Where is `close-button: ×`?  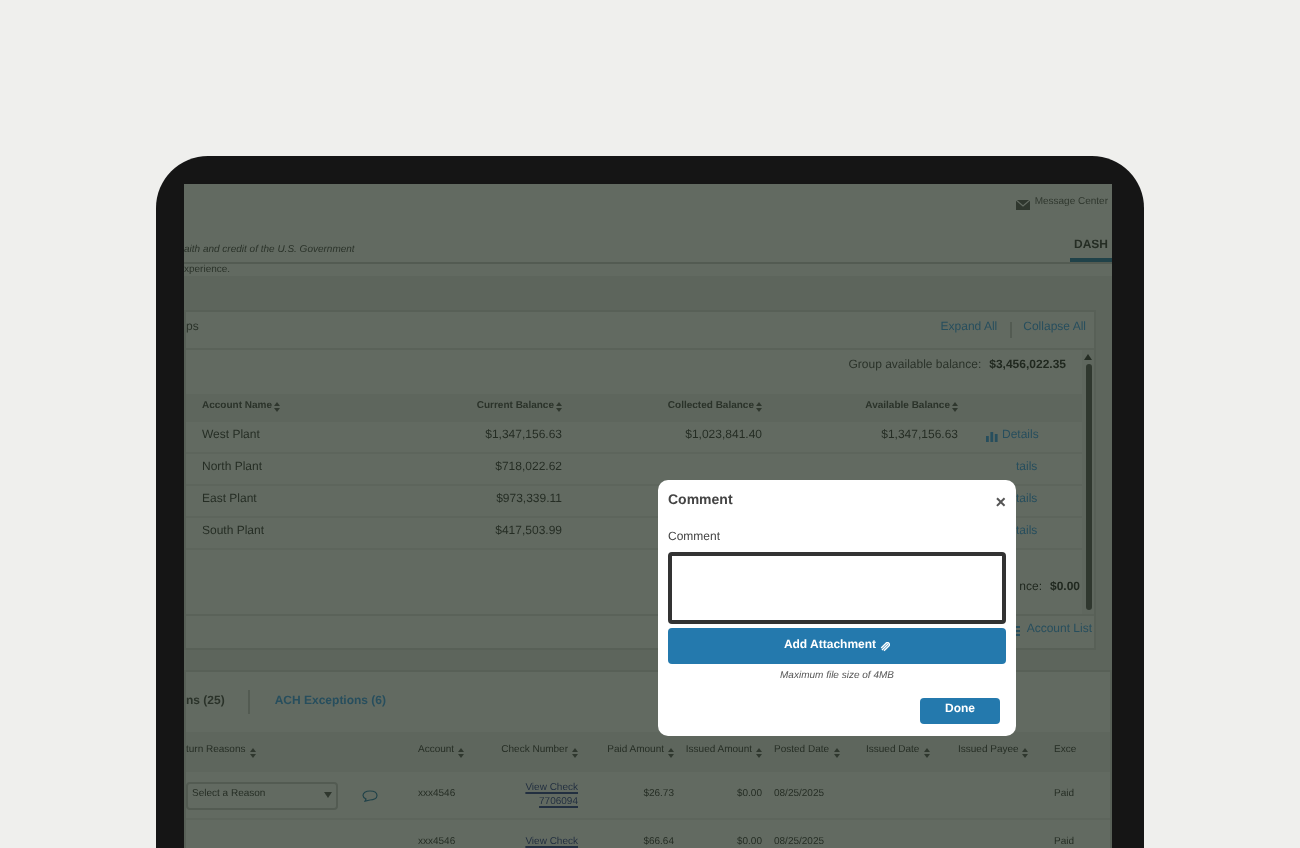 close-button: × is located at coordinates (1000, 502).